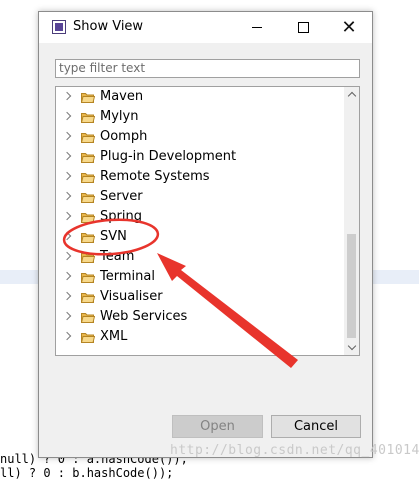 This screenshot has height=480, width=419. Describe the element at coordinates (111, 237) in the screenshot. I see `highlight-ellipse` at that location.